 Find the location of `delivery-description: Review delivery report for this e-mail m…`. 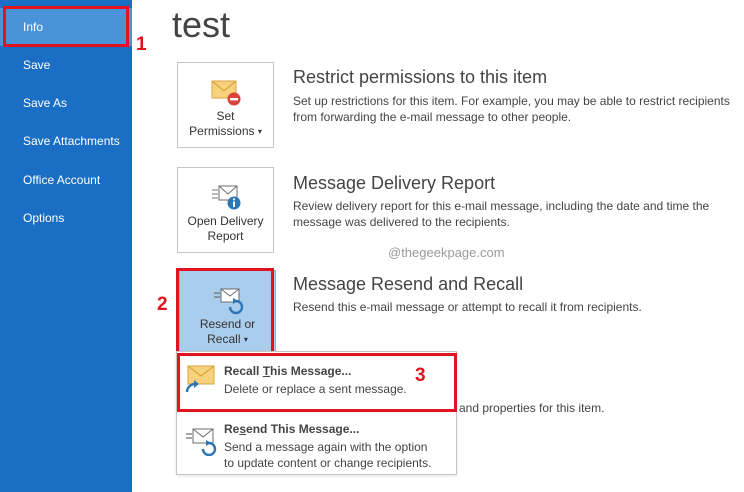

delivery-description: Review delivery report for this e-mail m… is located at coordinates (501, 214).